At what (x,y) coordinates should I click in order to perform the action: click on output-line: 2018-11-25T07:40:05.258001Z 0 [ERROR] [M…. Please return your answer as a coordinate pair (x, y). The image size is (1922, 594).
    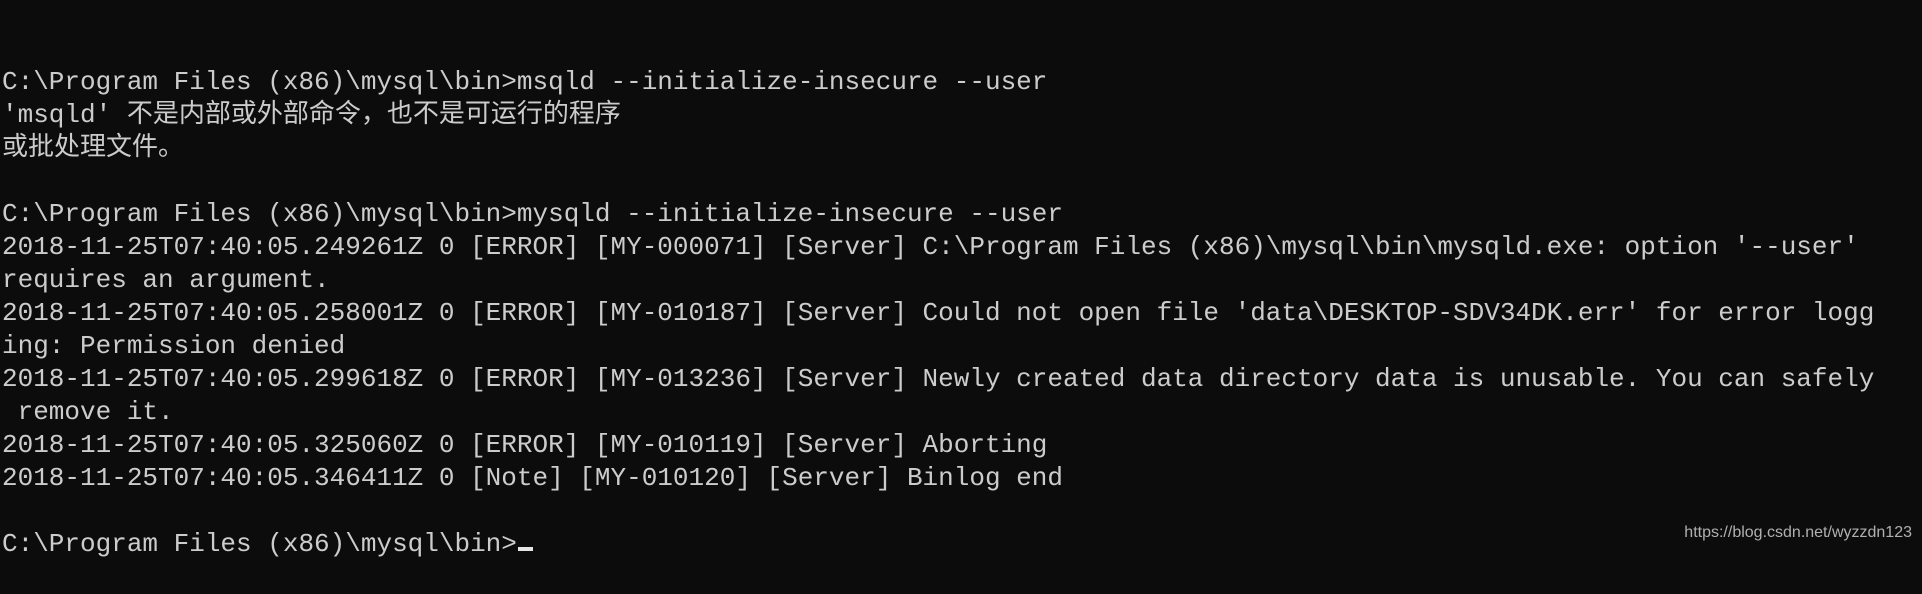
    Looking at the image, I should click on (938, 313).